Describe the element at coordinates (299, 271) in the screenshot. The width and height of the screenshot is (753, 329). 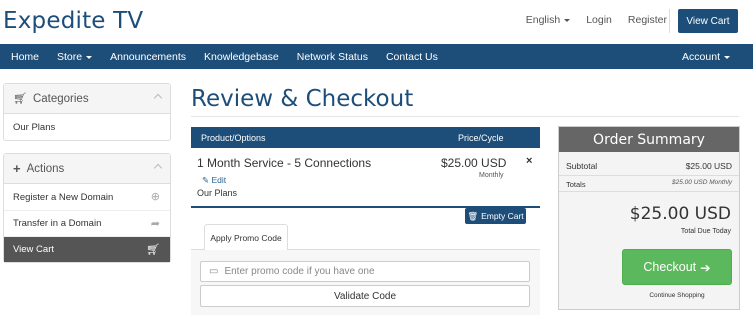
I see `promo-placeholder: Enter promo code if you have one` at that location.